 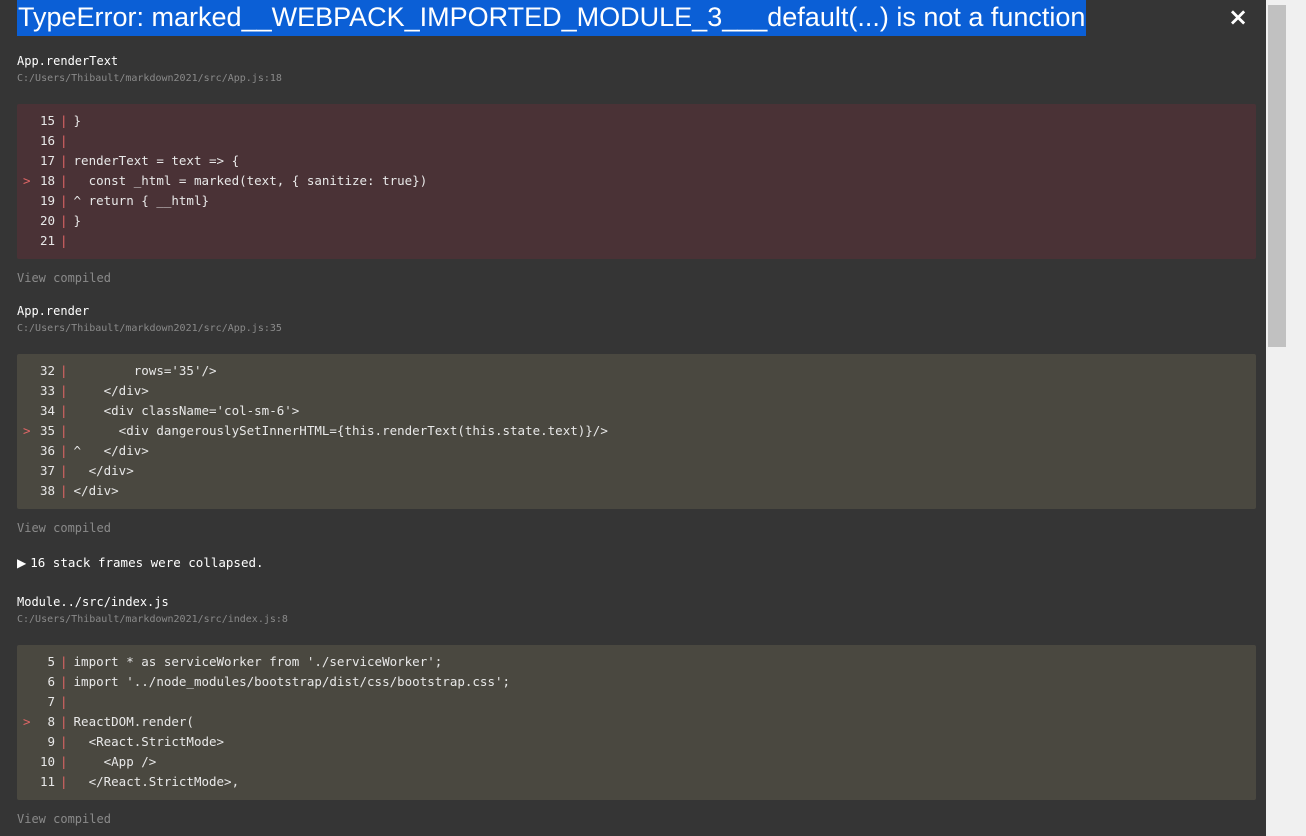 I want to click on code-line: 34 | <div className='col-sm-6'>, so click(x=169, y=410).